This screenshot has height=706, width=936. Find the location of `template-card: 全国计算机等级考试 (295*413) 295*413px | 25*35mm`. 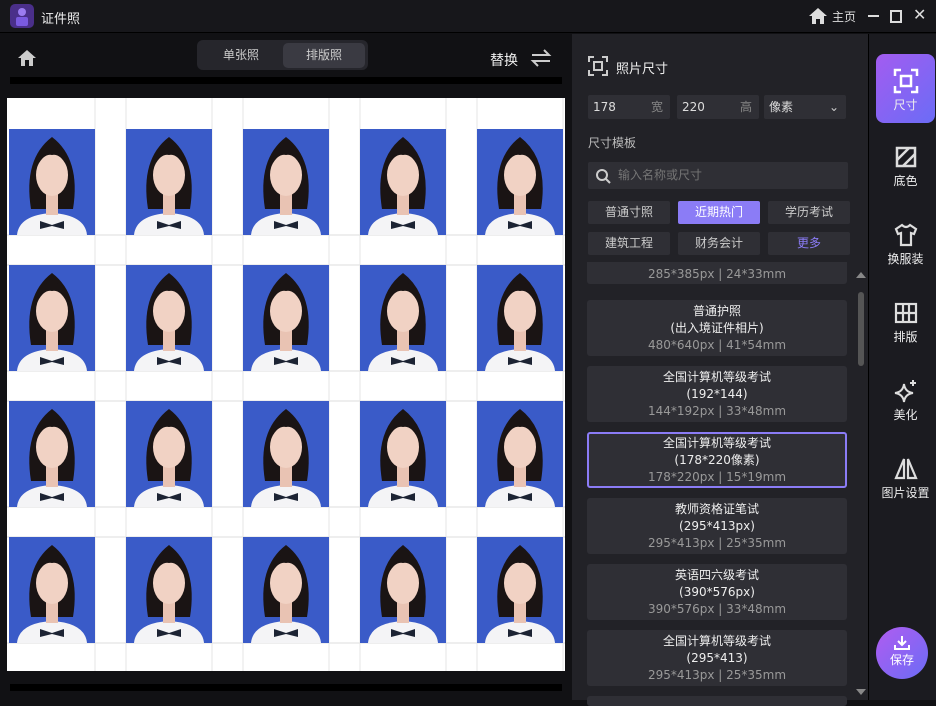

template-card: 全国计算机等级考试 (295*413) 295*413px | 25*35mm is located at coordinates (717, 658).